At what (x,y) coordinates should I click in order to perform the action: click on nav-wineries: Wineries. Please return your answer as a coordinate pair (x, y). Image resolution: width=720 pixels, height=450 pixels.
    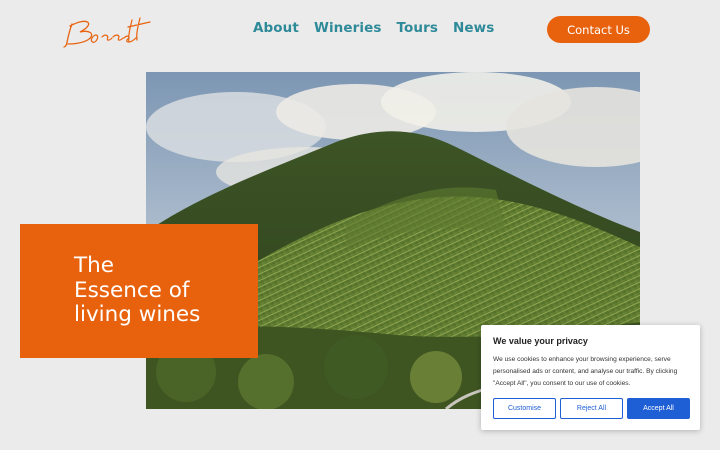
    Looking at the image, I should click on (348, 28).